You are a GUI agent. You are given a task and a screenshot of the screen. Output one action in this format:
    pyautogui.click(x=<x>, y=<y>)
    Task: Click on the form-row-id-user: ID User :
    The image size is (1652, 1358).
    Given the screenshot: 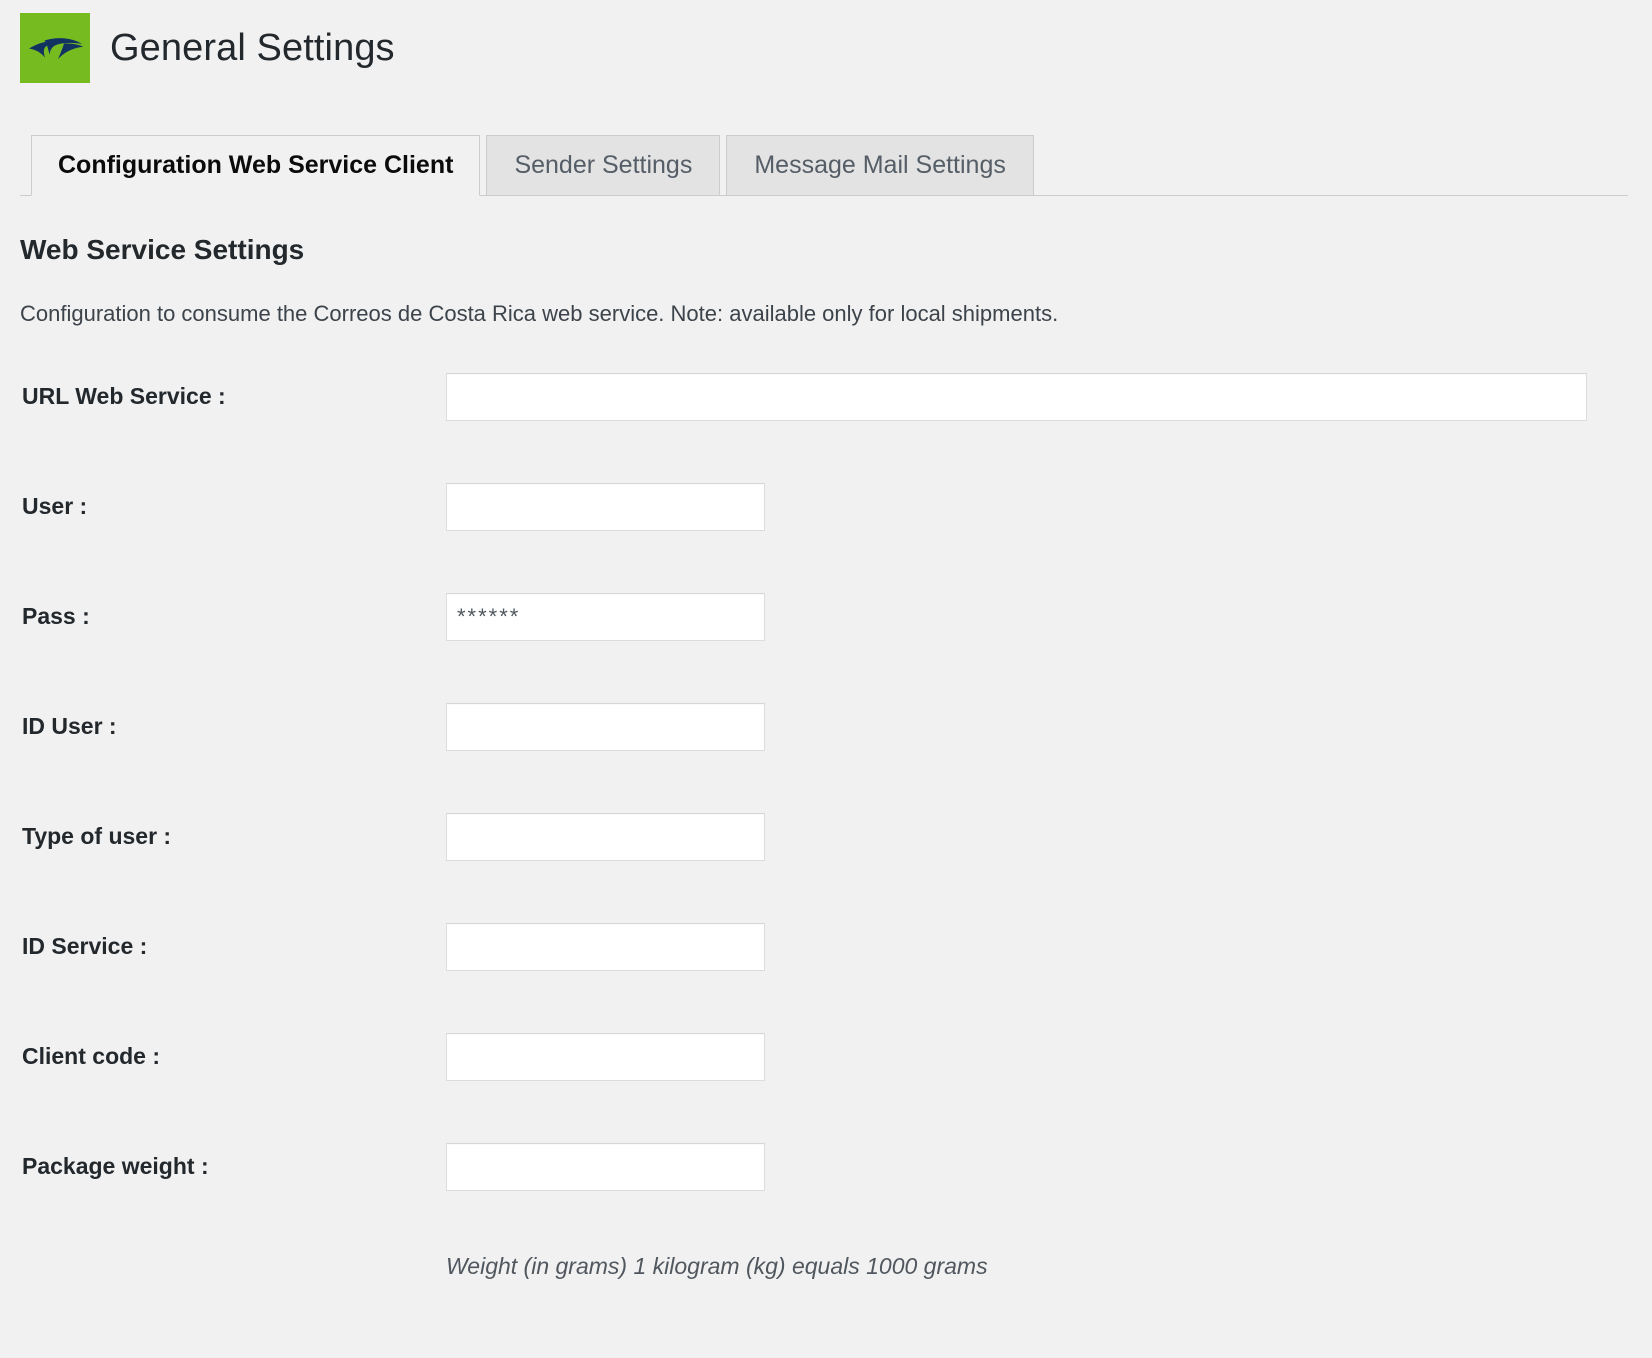 What is the action you would take?
    pyautogui.click(x=826, y=726)
    